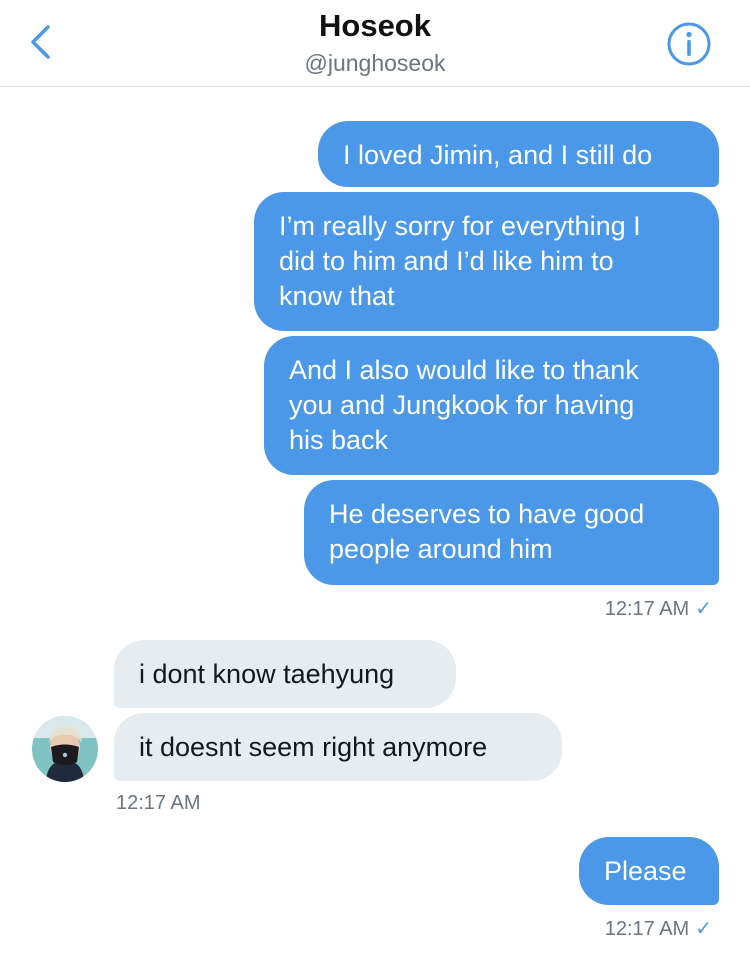 Image resolution: width=750 pixels, height=953 pixels. Describe the element at coordinates (337, 296) in the screenshot. I see `message-text-line: know that` at that location.